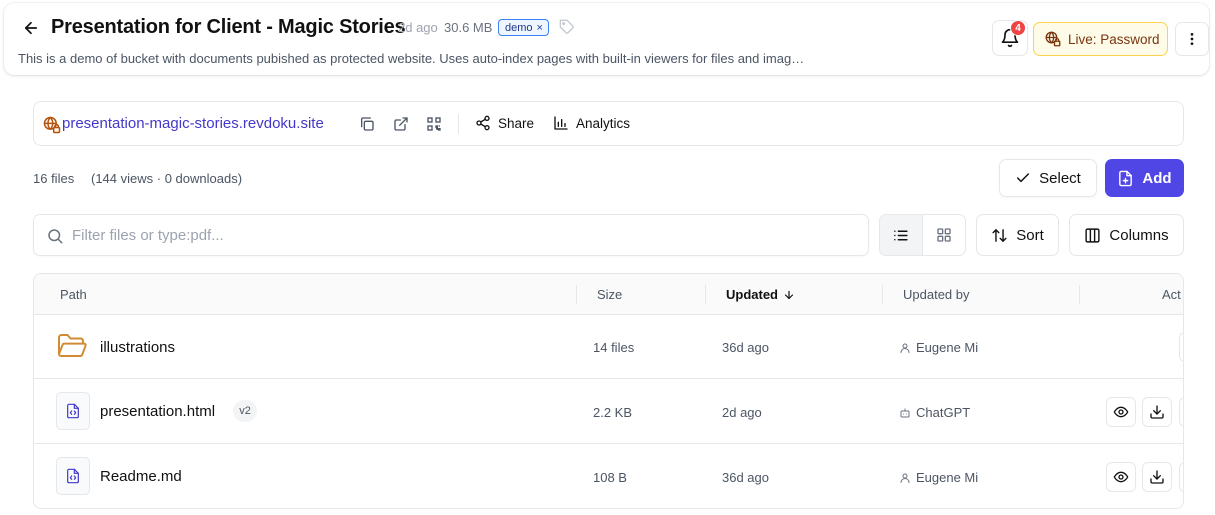 The height and width of the screenshot is (515, 1215). I want to click on file-name: presentation.html, so click(157, 411).